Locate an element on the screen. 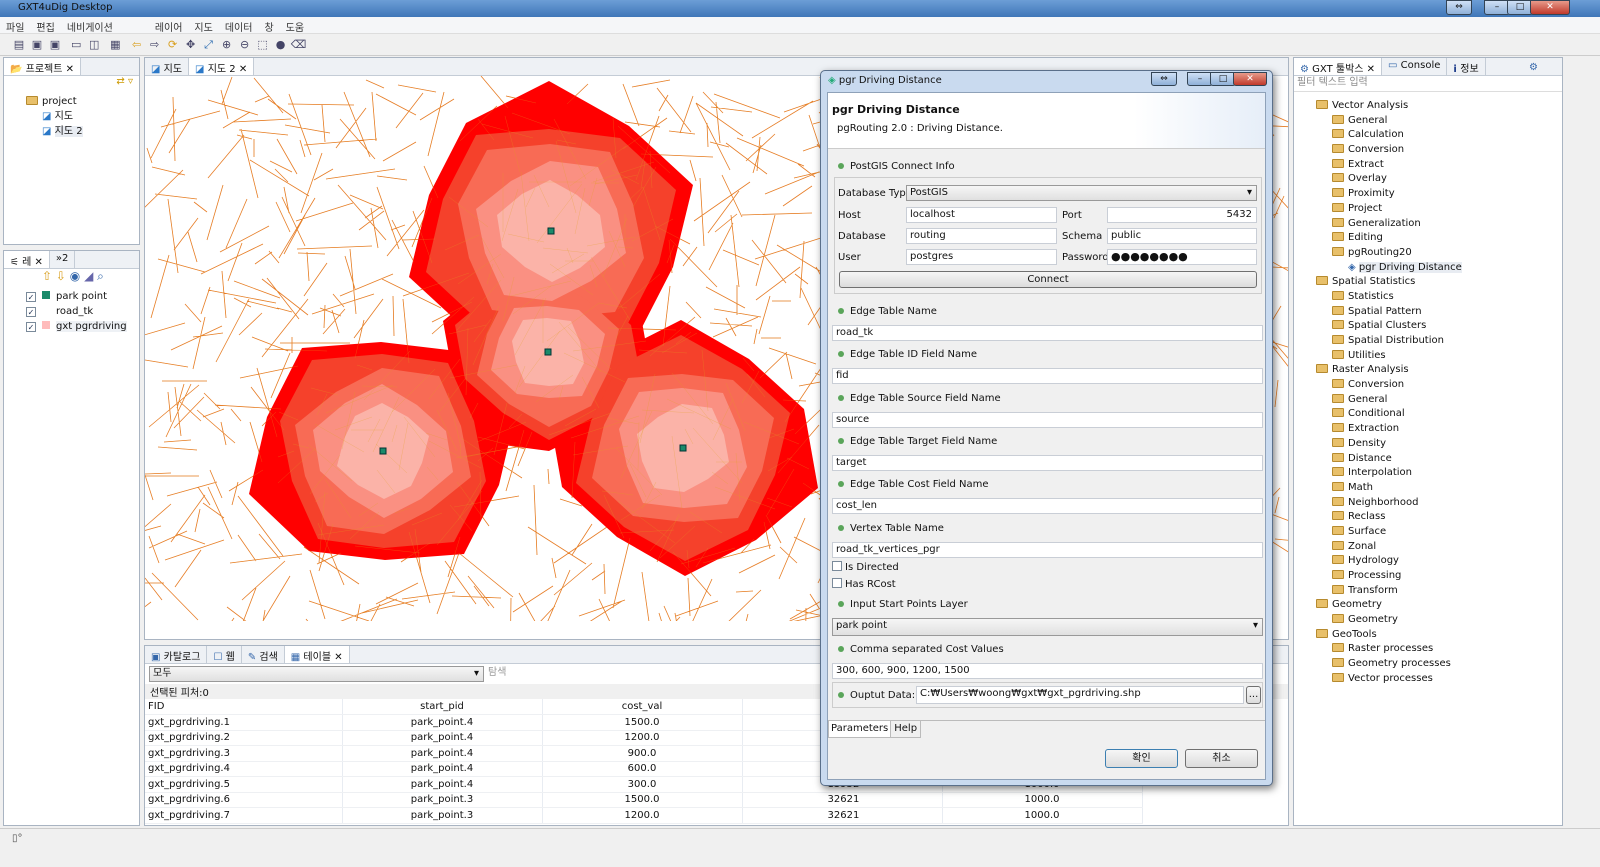 This screenshot has width=1600, height=867. info-icon: ● is located at coordinates (281, 45).